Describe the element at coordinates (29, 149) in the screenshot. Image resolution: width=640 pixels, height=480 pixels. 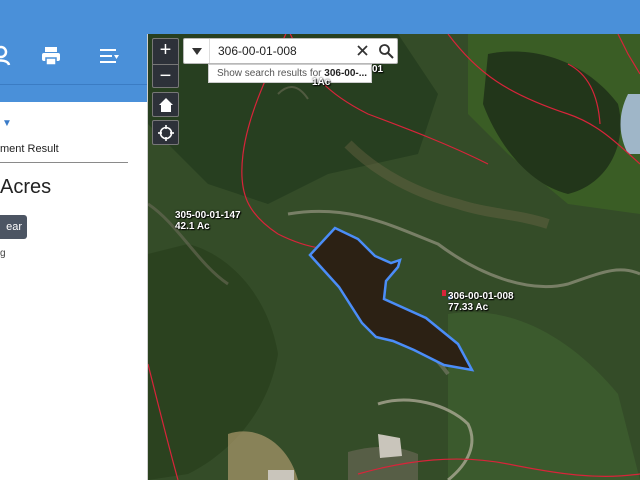
I see `assessment-result-label: ment Result` at that location.